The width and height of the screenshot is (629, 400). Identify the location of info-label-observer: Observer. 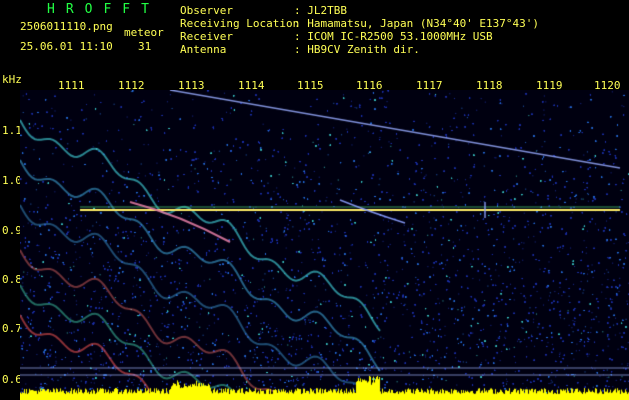
(206, 10).